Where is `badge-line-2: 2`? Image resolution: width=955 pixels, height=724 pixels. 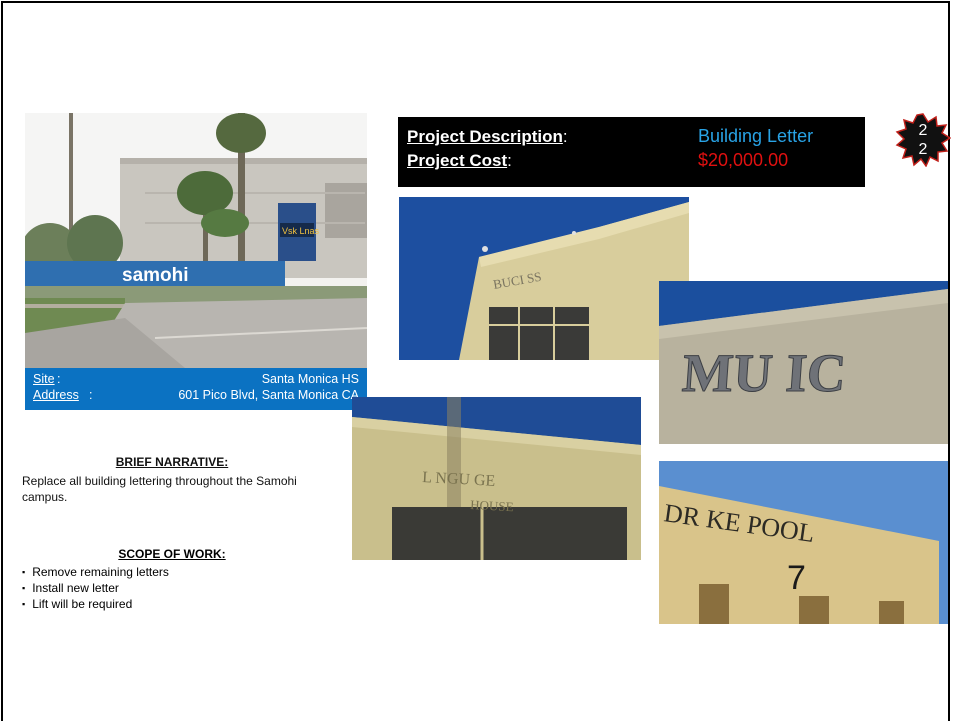 badge-line-2: 2 is located at coordinates (923, 149).